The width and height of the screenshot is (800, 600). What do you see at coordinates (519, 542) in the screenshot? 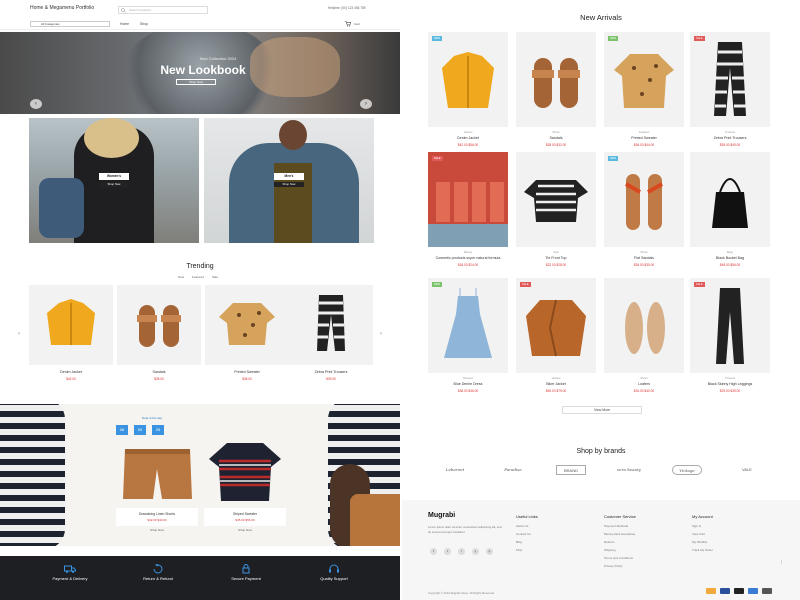
I see `footer-link: Blog` at bounding box center [519, 542].